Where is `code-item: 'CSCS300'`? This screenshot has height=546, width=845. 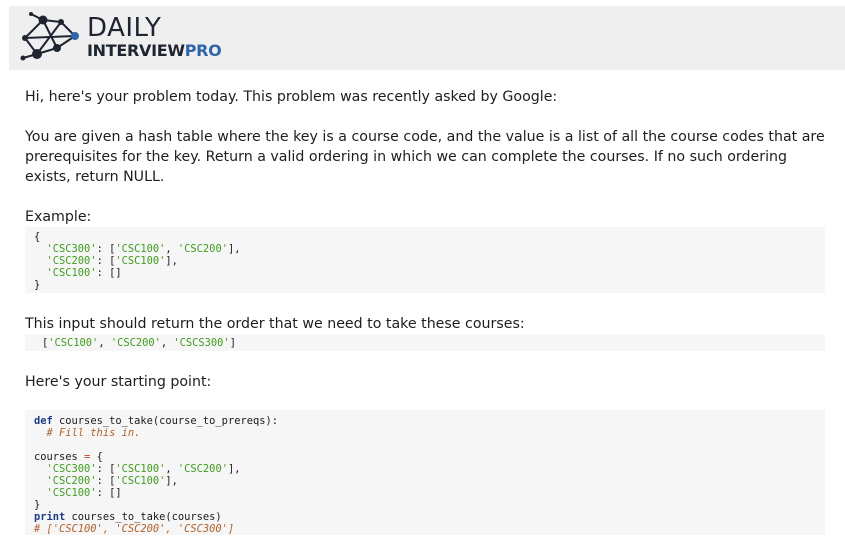 code-item: 'CSCS300' is located at coordinates (201, 343).